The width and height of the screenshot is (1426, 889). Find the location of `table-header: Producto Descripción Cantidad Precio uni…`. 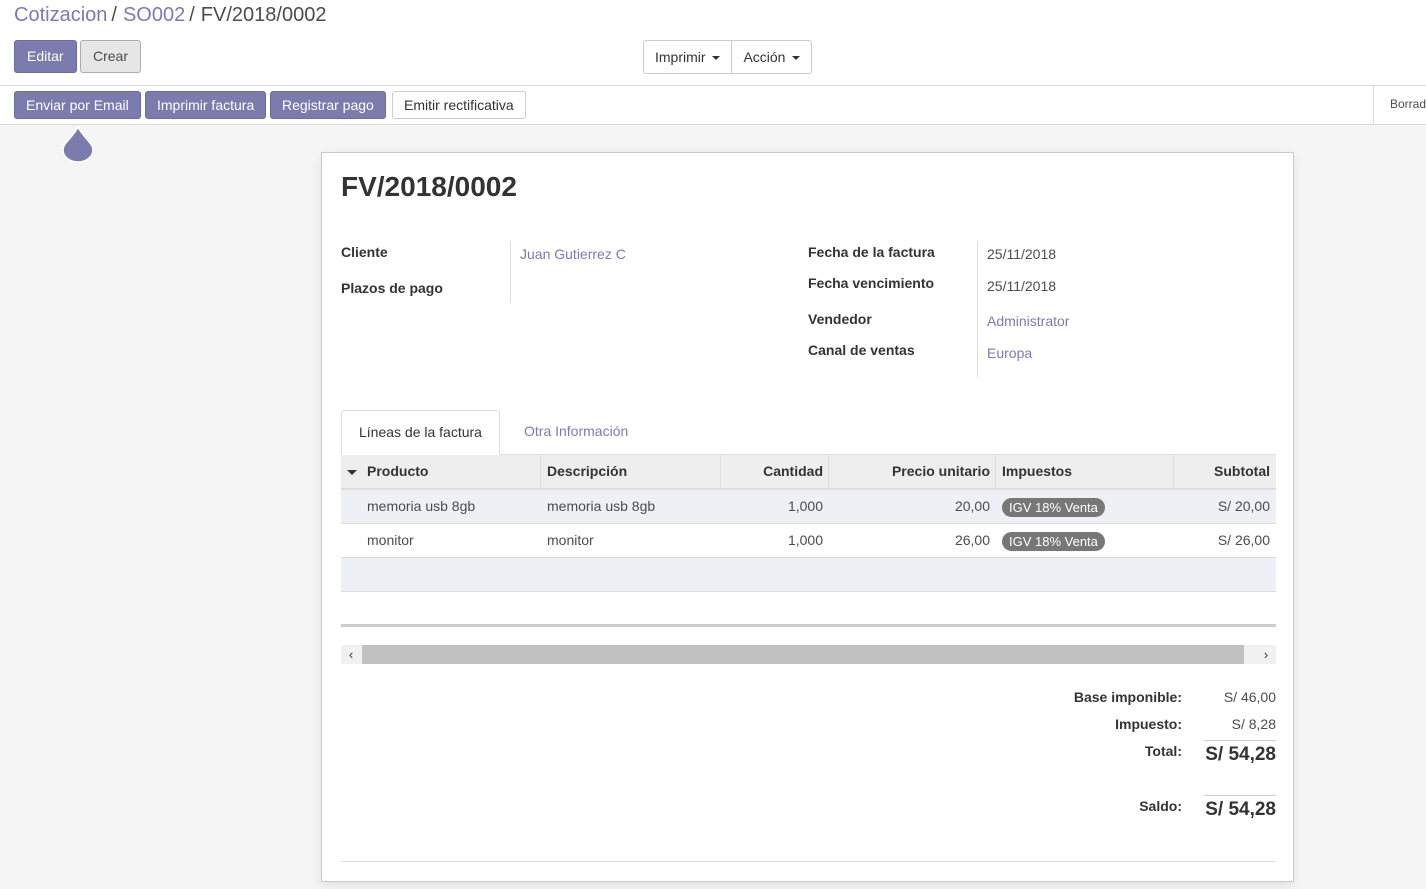

table-header: Producto Descripción Cantidad Precio uni… is located at coordinates (808, 472).